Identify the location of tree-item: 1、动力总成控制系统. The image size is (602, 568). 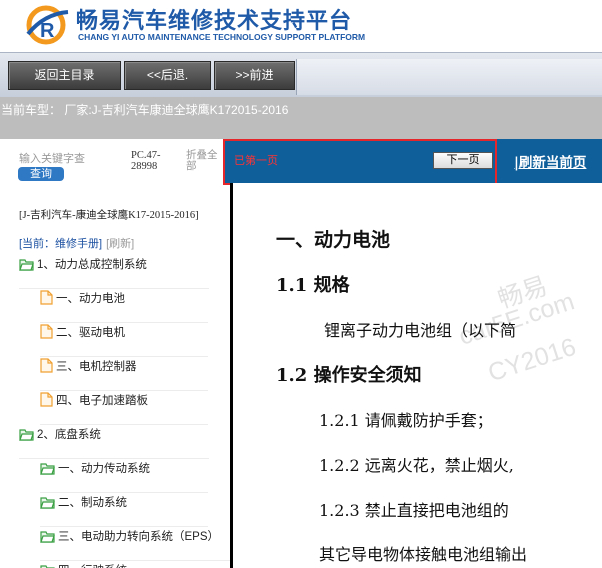
(114, 272).